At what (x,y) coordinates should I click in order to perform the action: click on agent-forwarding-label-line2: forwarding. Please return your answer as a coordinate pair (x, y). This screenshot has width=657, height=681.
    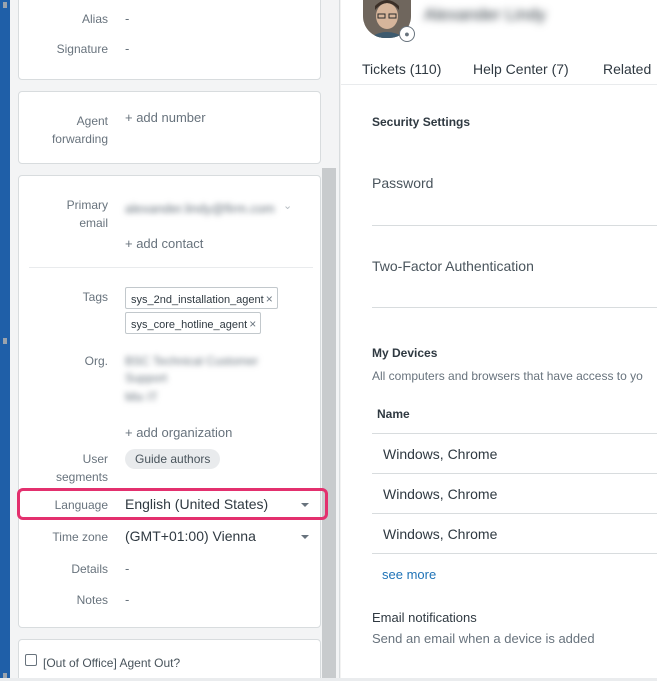
    Looking at the image, I should click on (79, 139).